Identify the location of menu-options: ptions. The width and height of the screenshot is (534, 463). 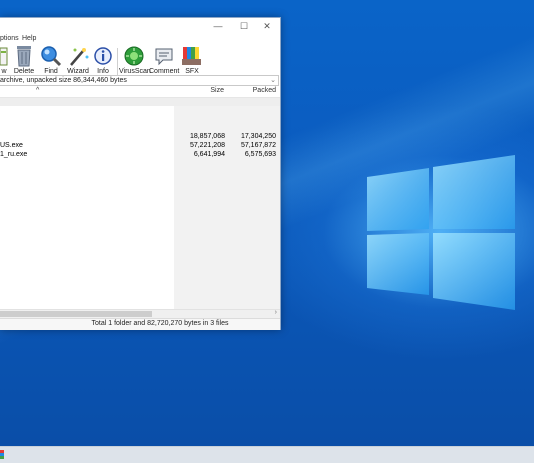
(9, 38).